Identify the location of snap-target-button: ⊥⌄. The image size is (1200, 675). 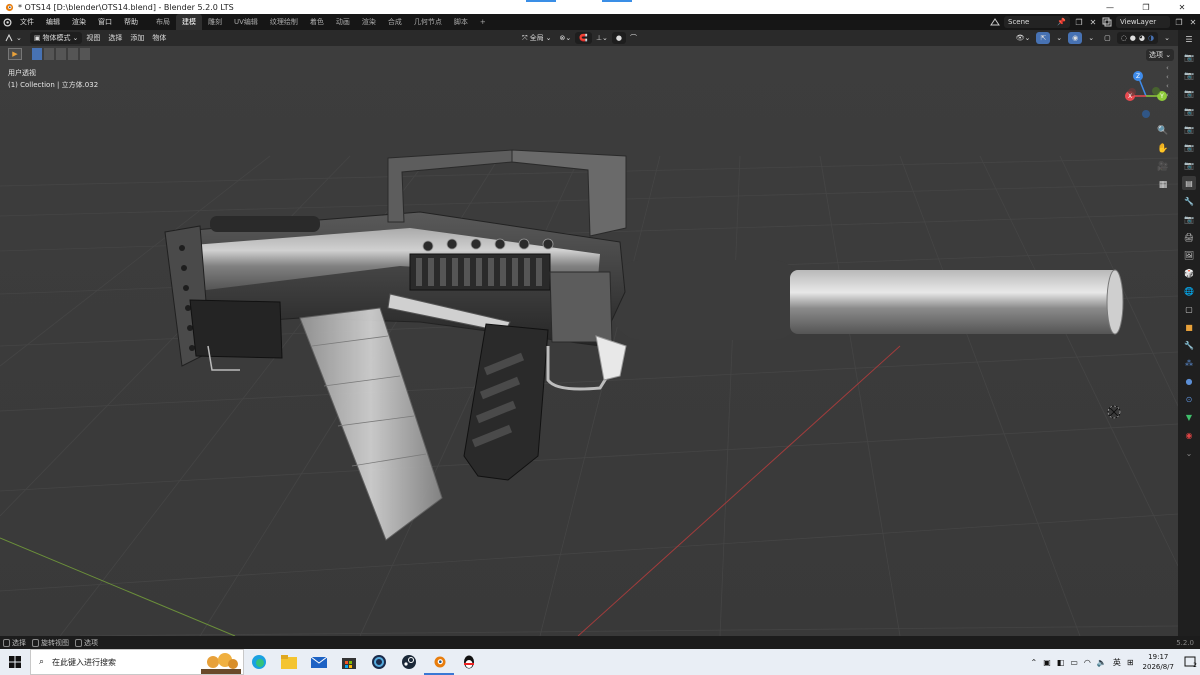
(602, 38).